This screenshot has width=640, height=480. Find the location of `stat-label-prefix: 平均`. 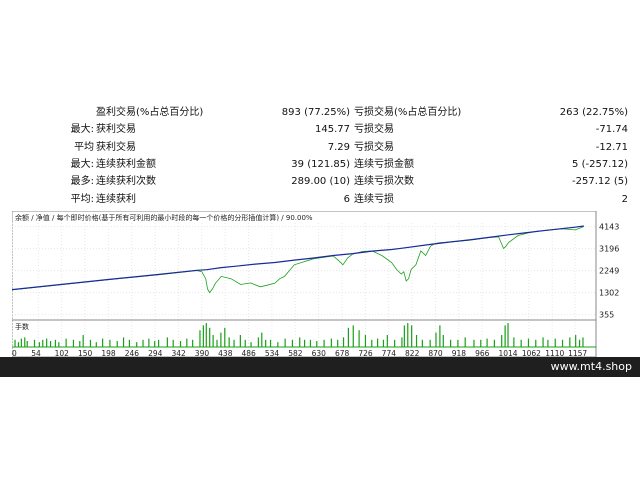

stat-label-prefix: 平均 is located at coordinates (84, 147).